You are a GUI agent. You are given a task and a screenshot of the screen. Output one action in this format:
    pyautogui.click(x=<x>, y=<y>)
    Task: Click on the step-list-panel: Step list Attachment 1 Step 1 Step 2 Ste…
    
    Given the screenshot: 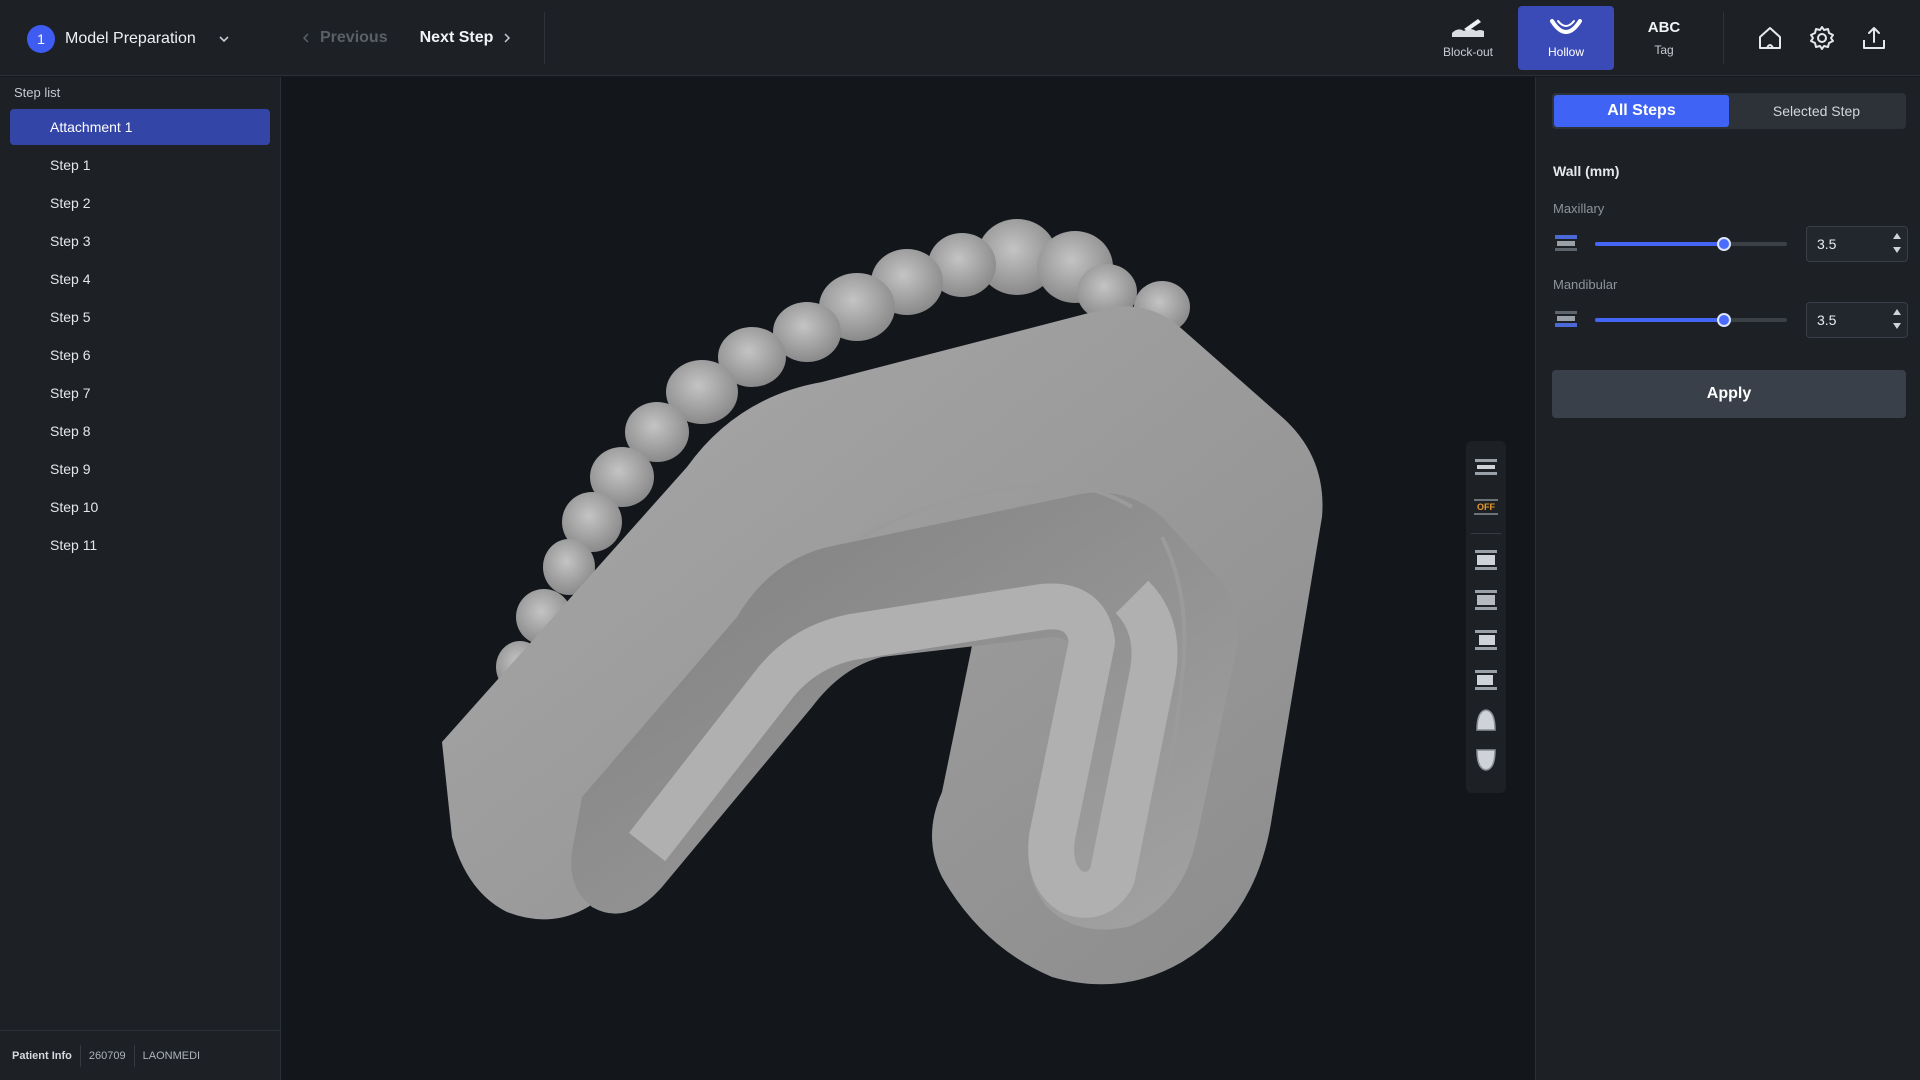 What is the action you would take?
    pyautogui.click(x=140, y=578)
    